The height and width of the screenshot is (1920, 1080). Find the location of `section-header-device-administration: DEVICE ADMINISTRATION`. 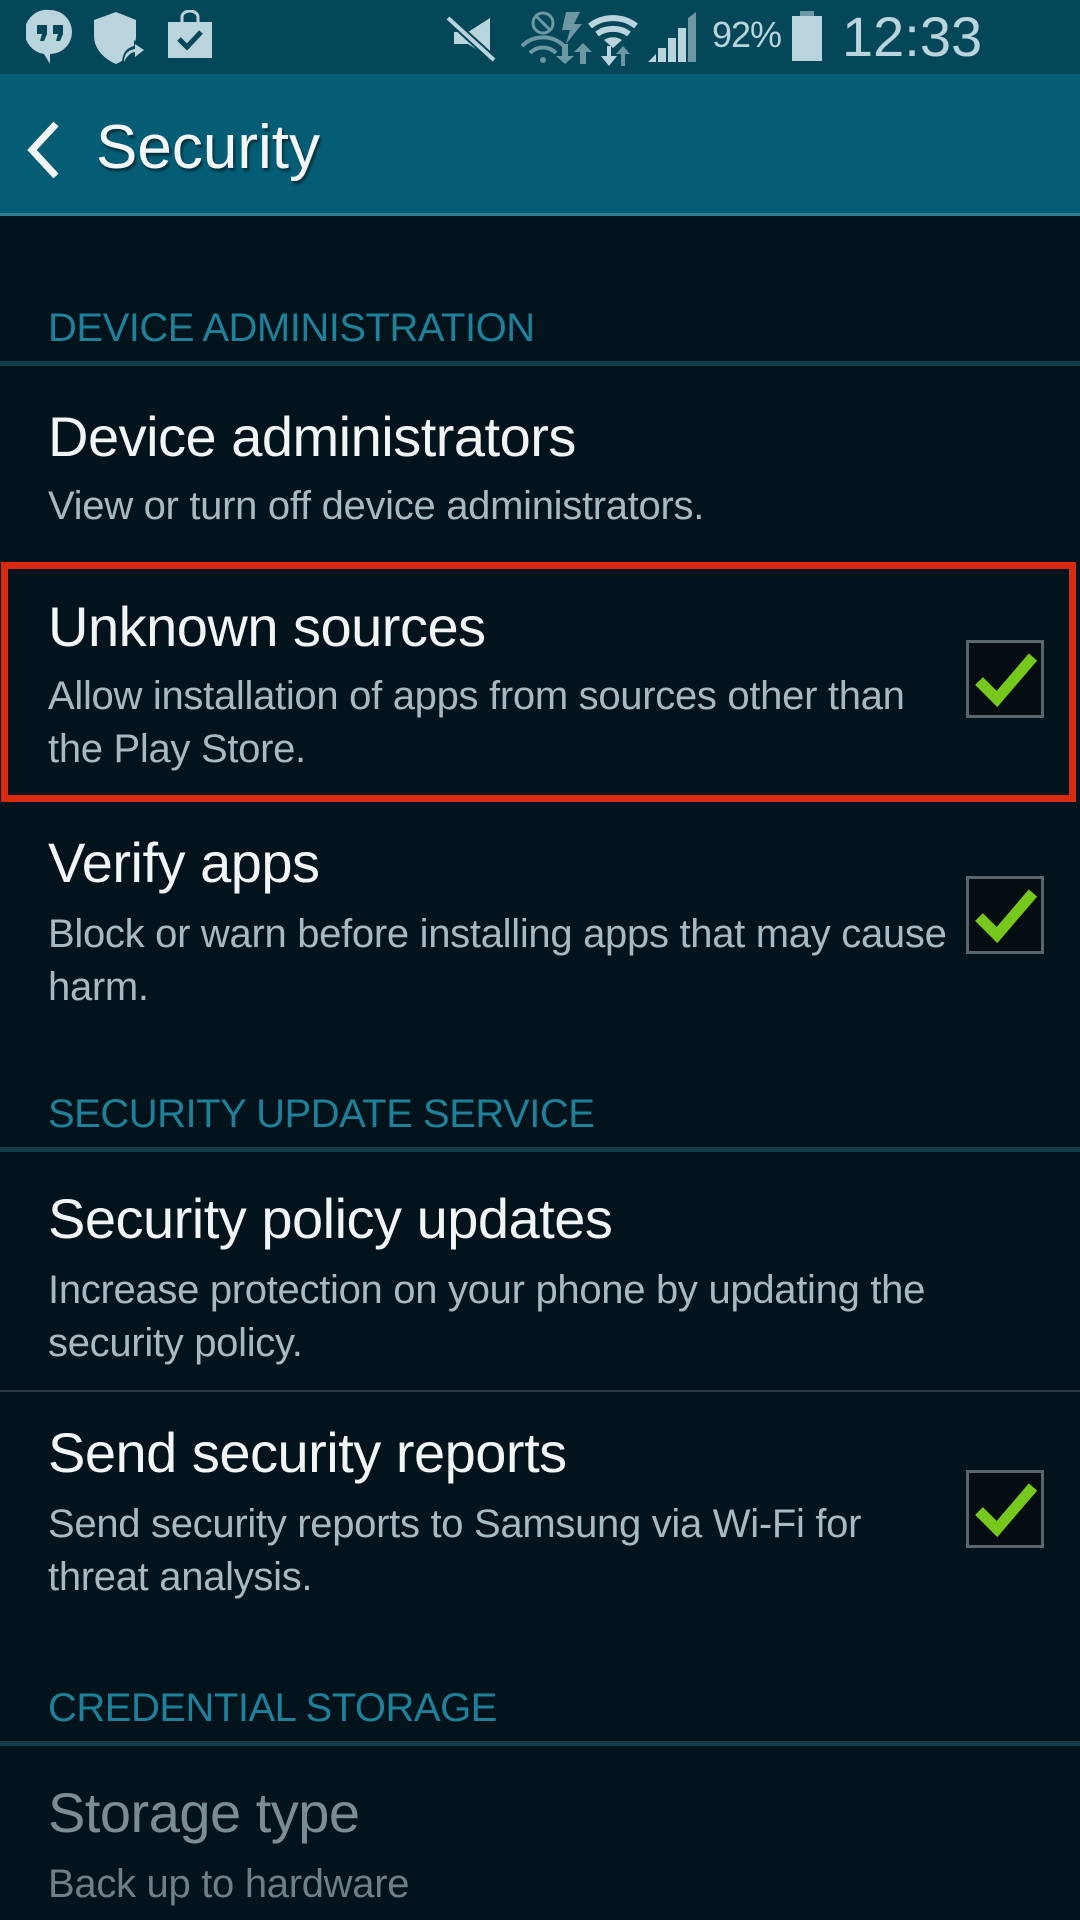

section-header-device-administration: DEVICE ADMINISTRATION is located at coordinates (540, 331).